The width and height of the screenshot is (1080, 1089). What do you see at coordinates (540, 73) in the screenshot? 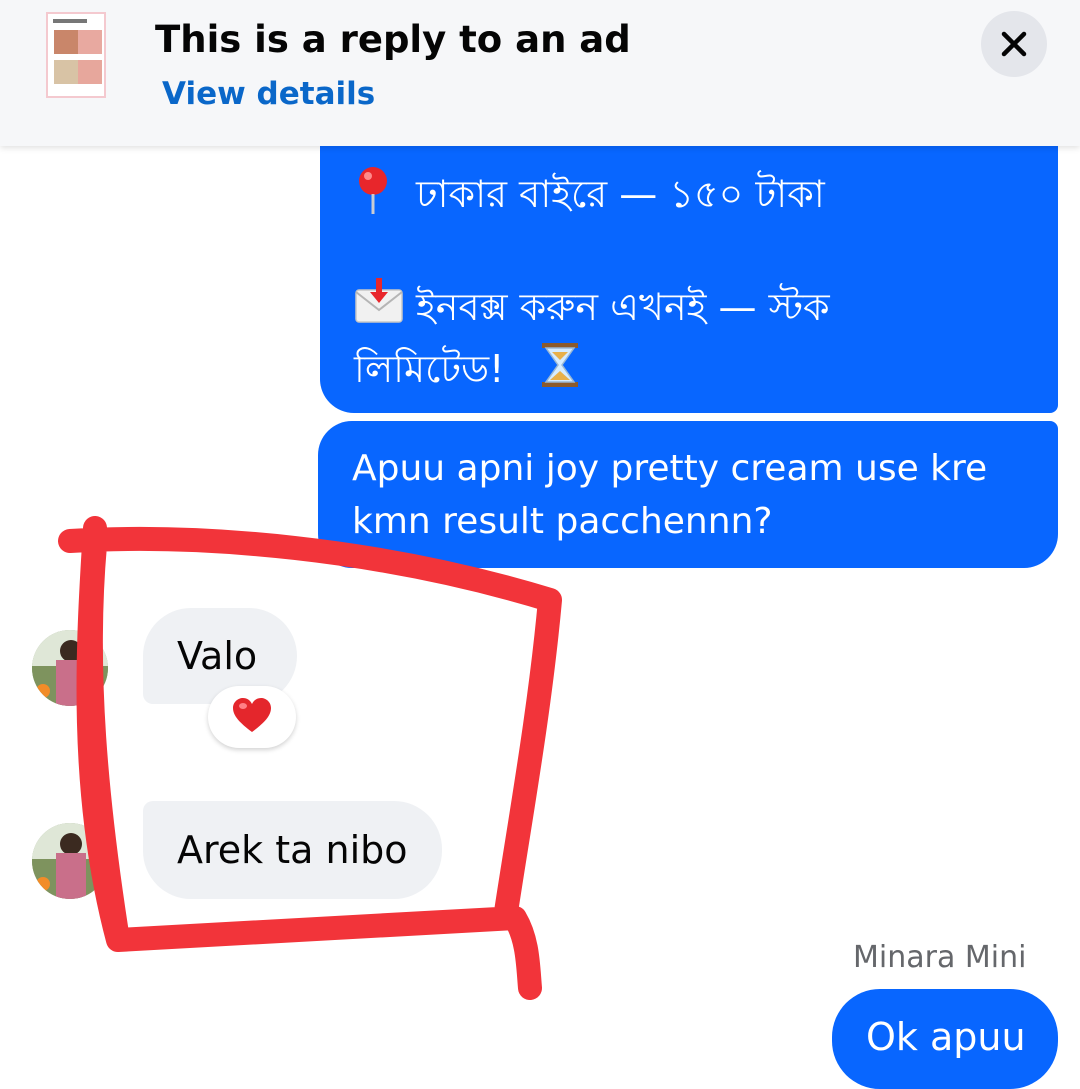
I see `ad-reply-banner: This is a reply to an ad View details` at bounding box center [540, 73].